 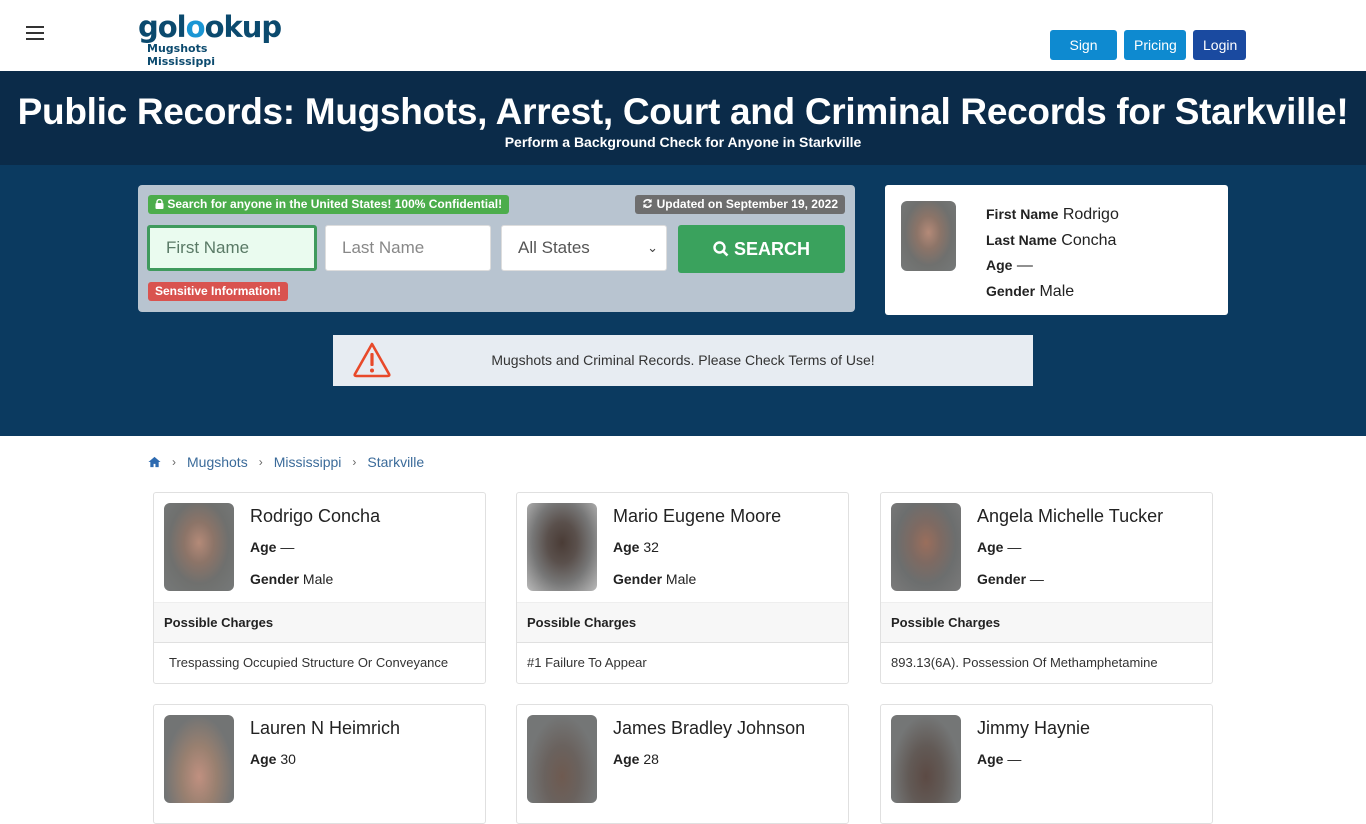 I want to click on search-button: SEARCH, so click(x=761, y=249).